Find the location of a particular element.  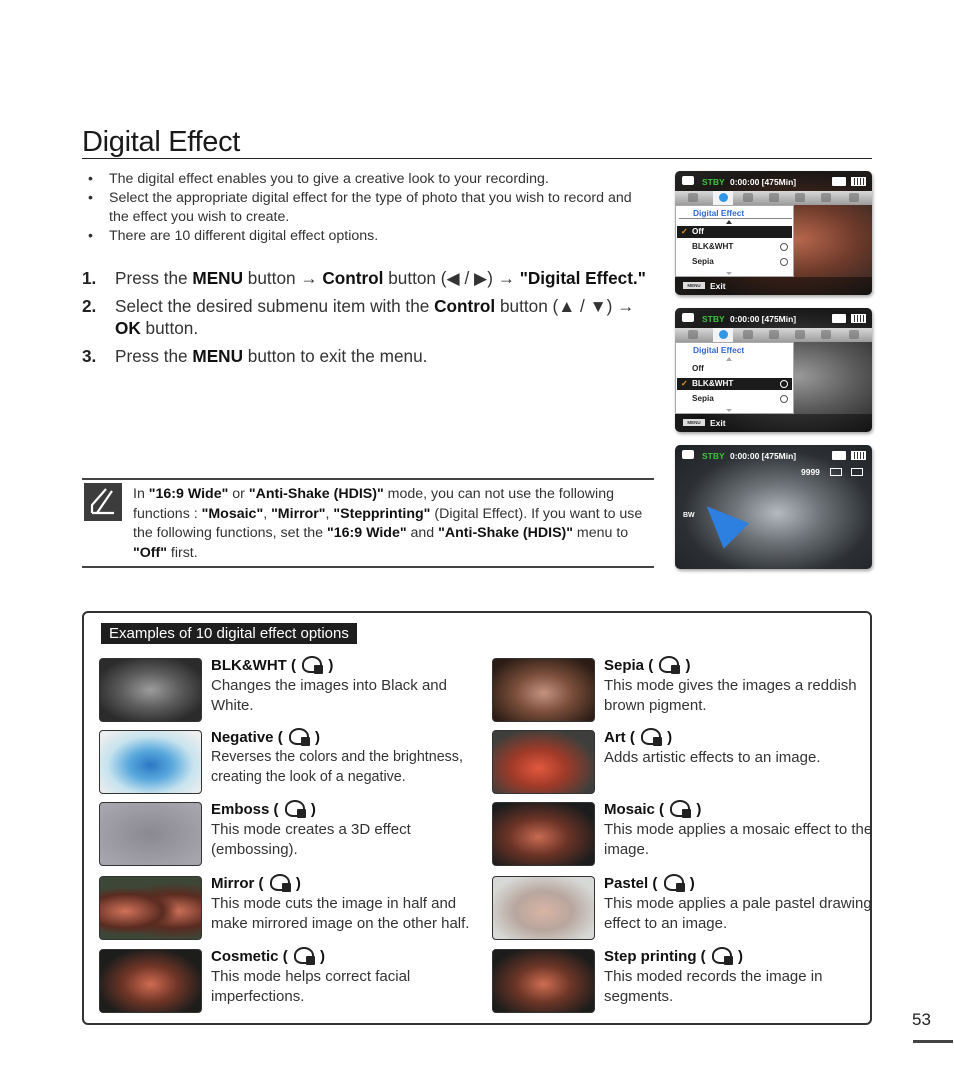

mosaic-effect-icon is located at coordinates (681, 809).